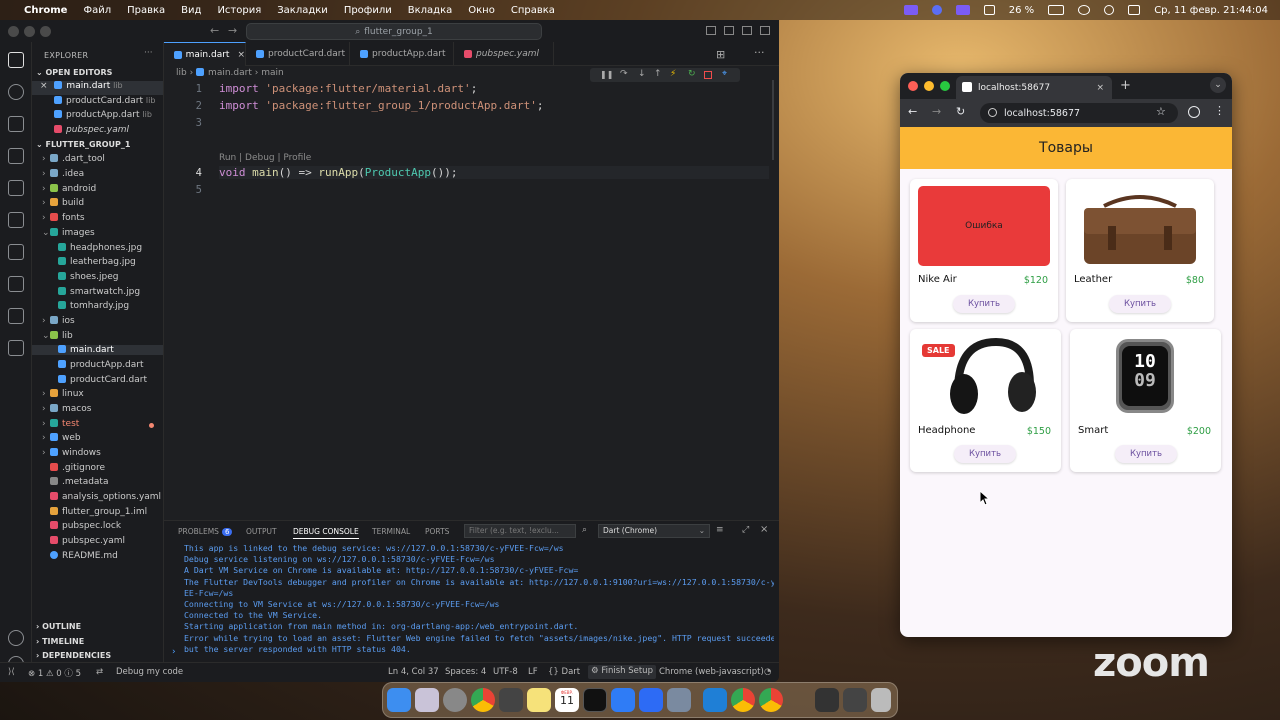 The image size is (1280, 720). What do you see at coordinates (61, 438) in the screenshot?
I see `tree-folder: › web` at bounding box center [61, 438].